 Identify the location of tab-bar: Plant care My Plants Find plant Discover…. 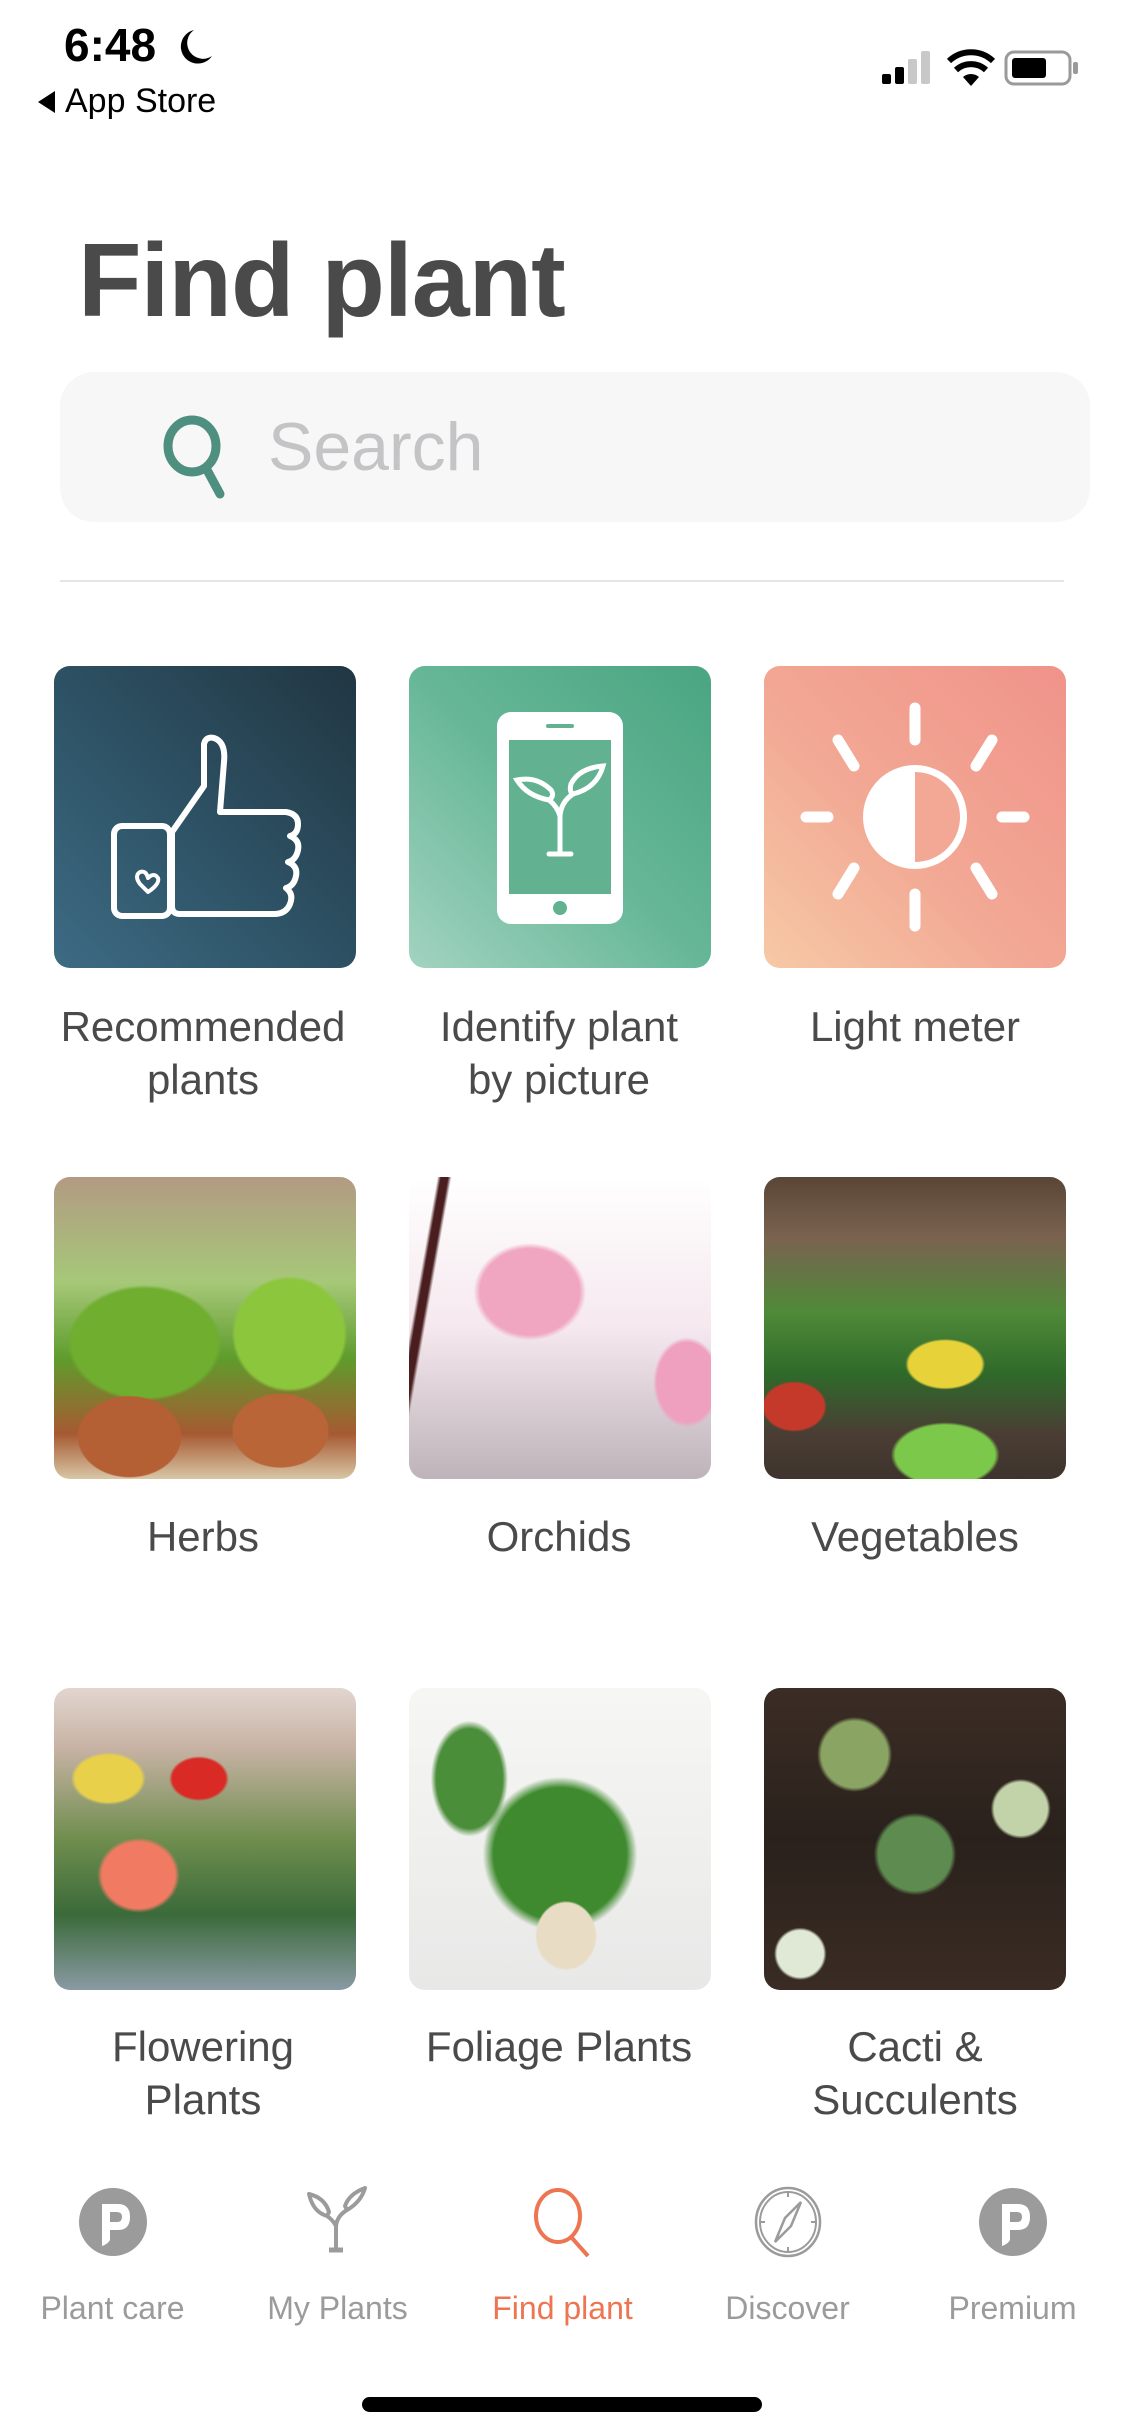
(562, 2270).